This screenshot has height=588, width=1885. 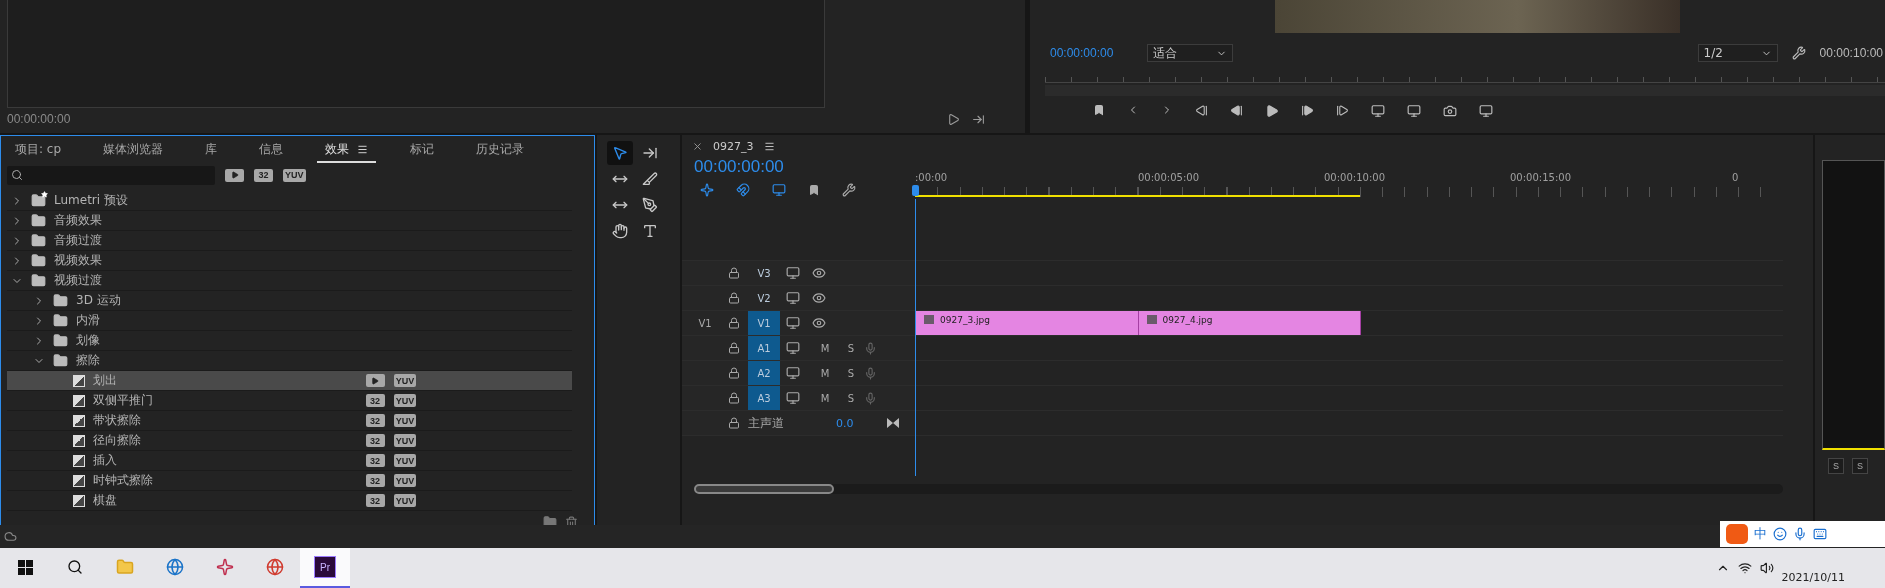 I want to click on playhead-timecode: 00:00:00:00, so click(x=1082, y=53).